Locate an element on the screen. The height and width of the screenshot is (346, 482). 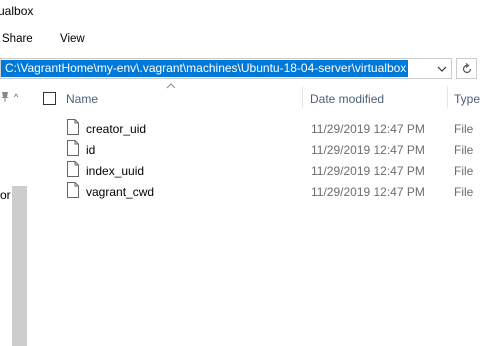
column-header-date-modified: Date modified is located at coordinates (347, 99).